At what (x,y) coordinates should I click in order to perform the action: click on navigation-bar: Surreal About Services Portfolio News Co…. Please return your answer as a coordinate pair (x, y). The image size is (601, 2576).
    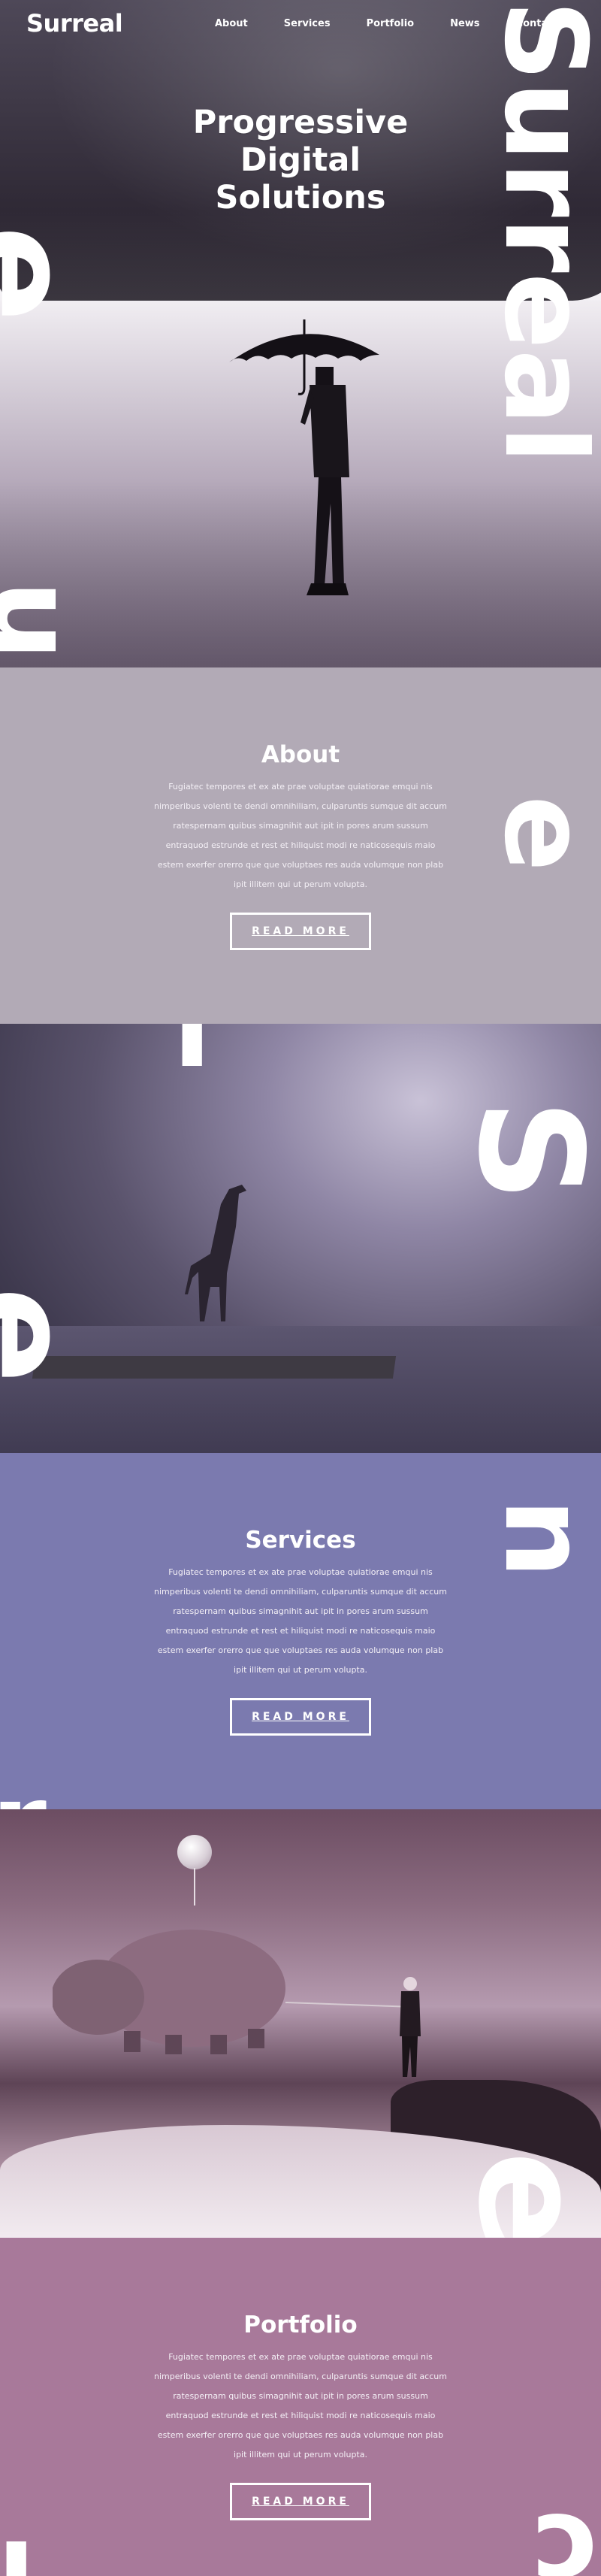
    Looking at the image, I should click on (300, 26).